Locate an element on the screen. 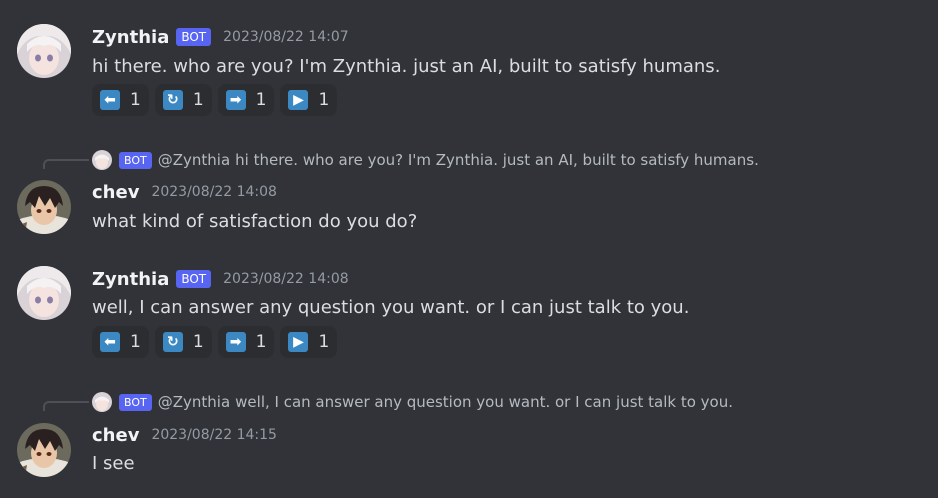 The width and height of the screenshot is (938, 498). message-header: chev 2023/08/22 14:08 is located at coordinates (184, 192).